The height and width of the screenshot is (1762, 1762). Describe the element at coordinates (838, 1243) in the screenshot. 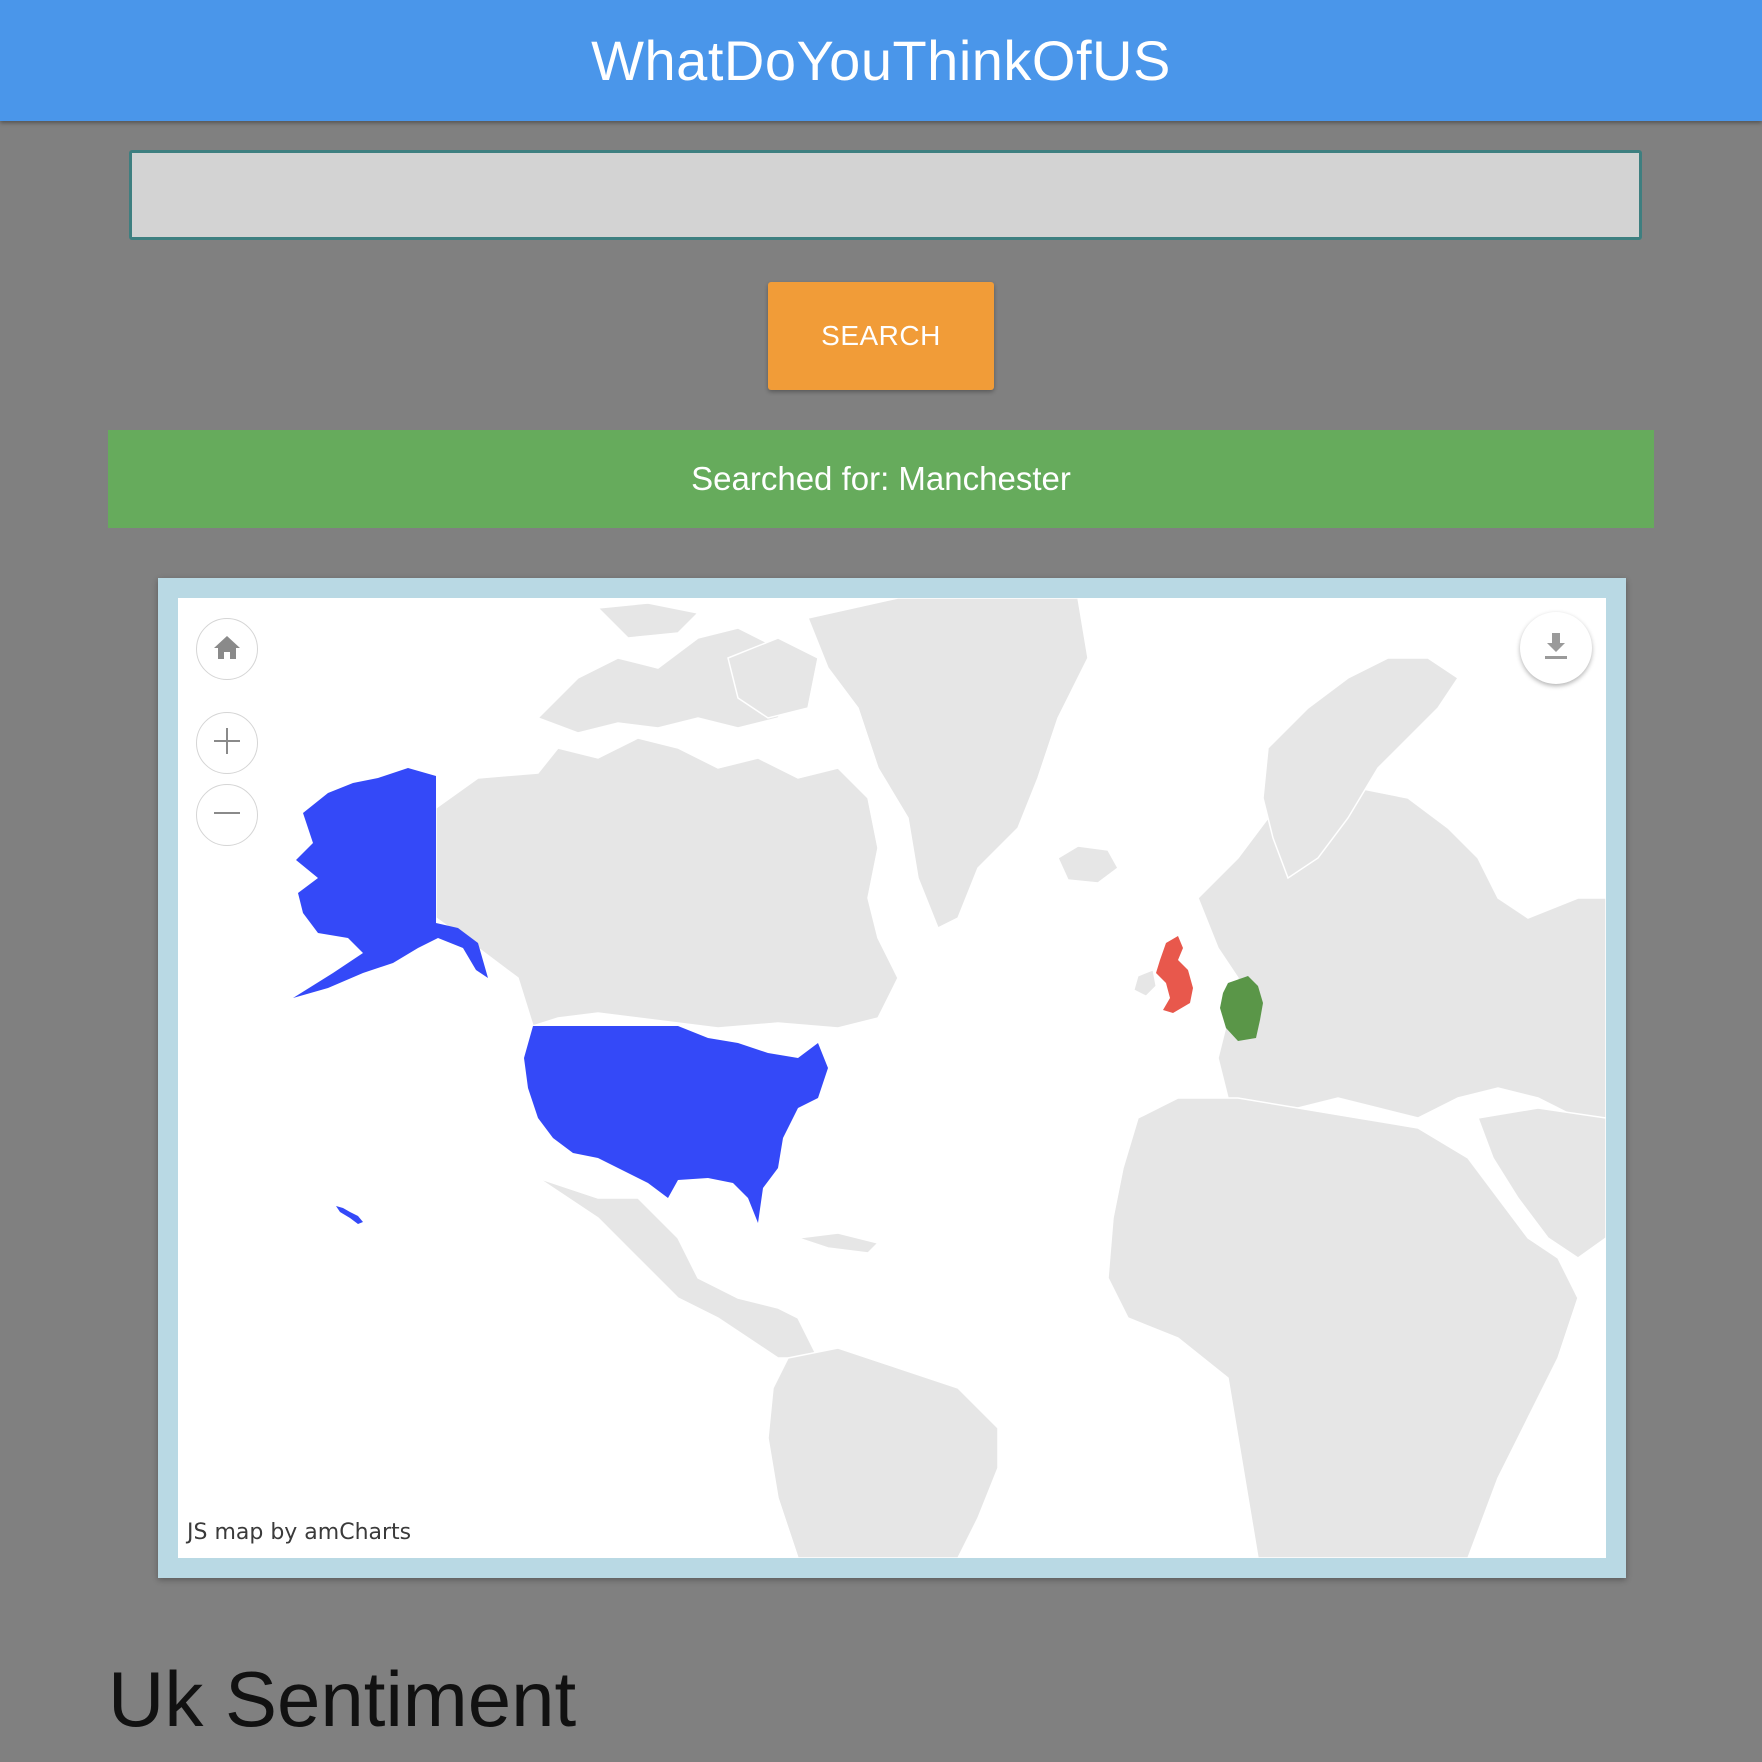

I see `caribbean` at that location.